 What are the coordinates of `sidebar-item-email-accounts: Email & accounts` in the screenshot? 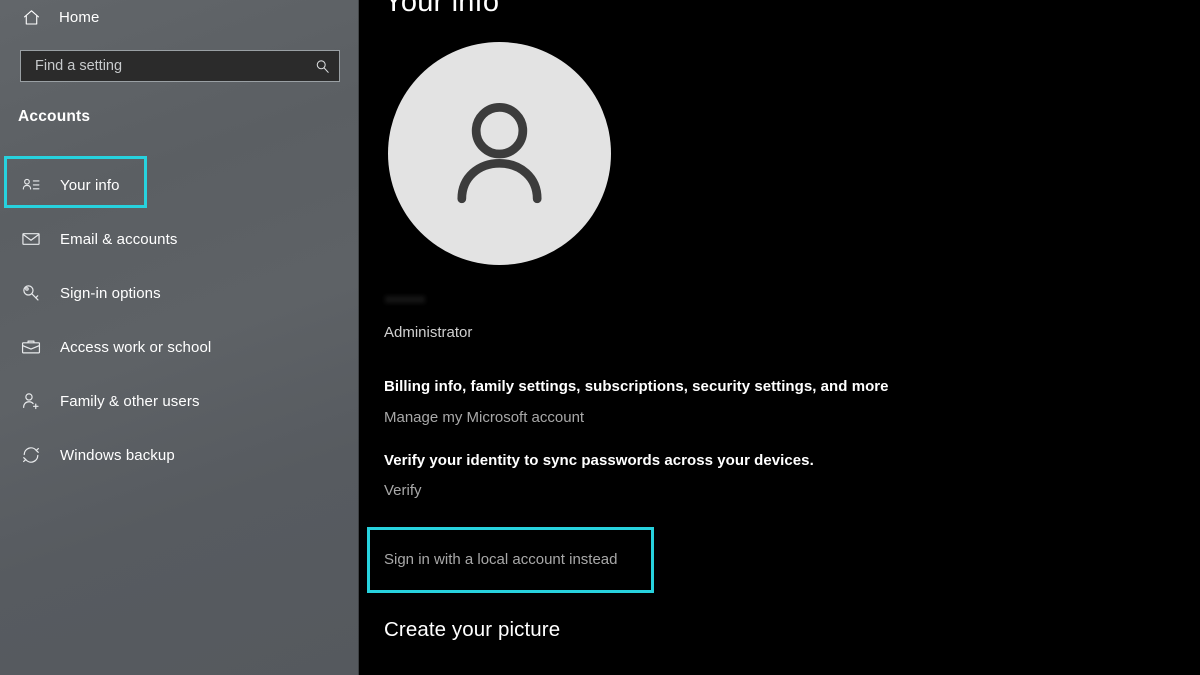 It's located at (179, 239).